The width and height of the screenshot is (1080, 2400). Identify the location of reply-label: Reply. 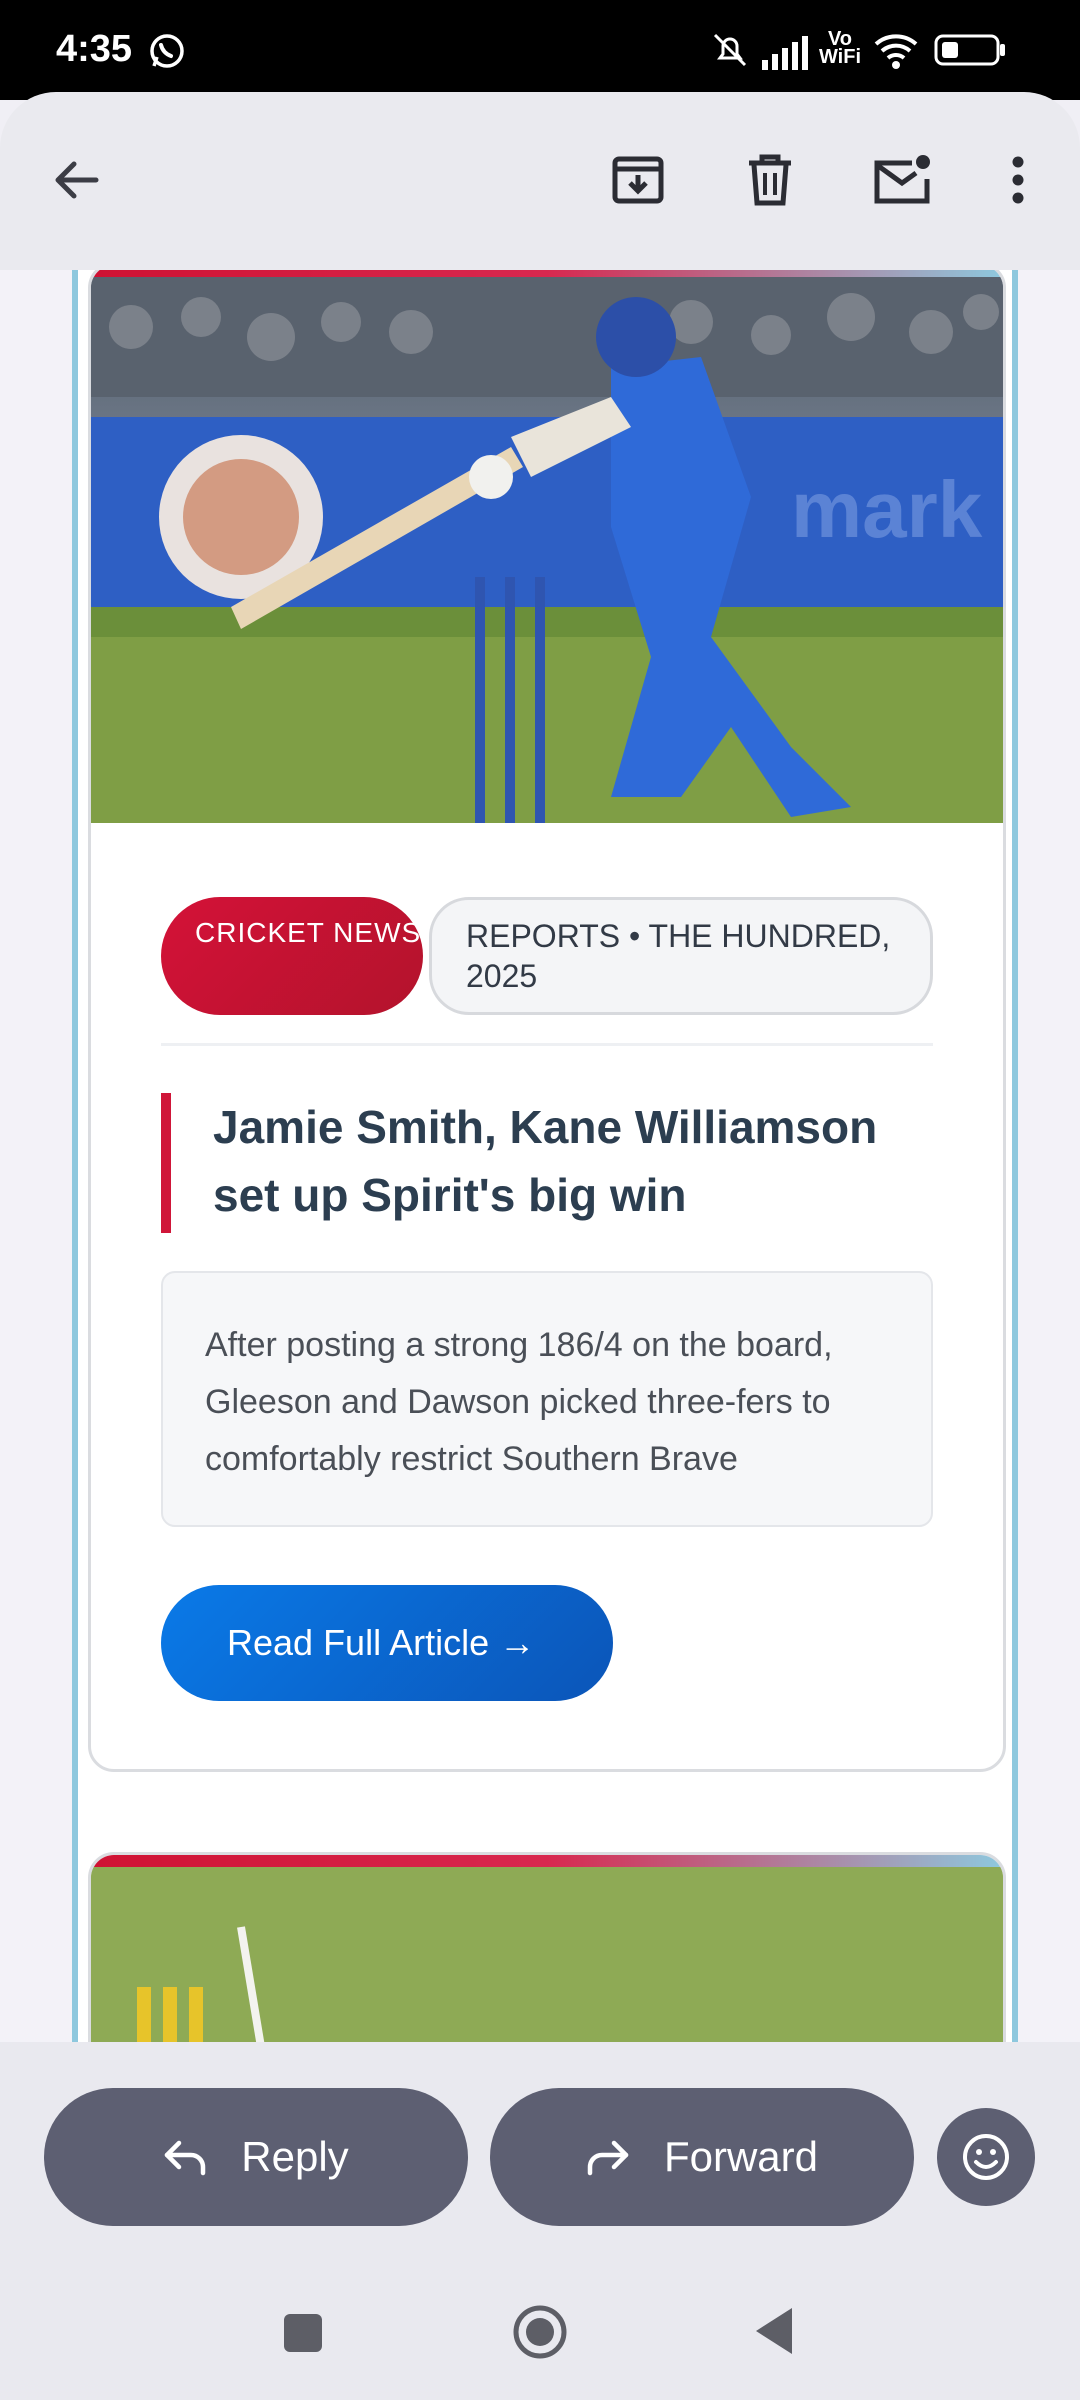
(295, 2156).